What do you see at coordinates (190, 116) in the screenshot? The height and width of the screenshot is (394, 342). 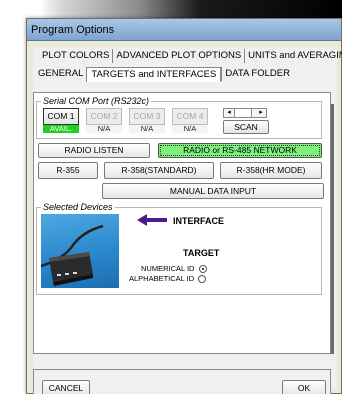 I see `com4-button: COM 4` at bounding box center [190, 116].